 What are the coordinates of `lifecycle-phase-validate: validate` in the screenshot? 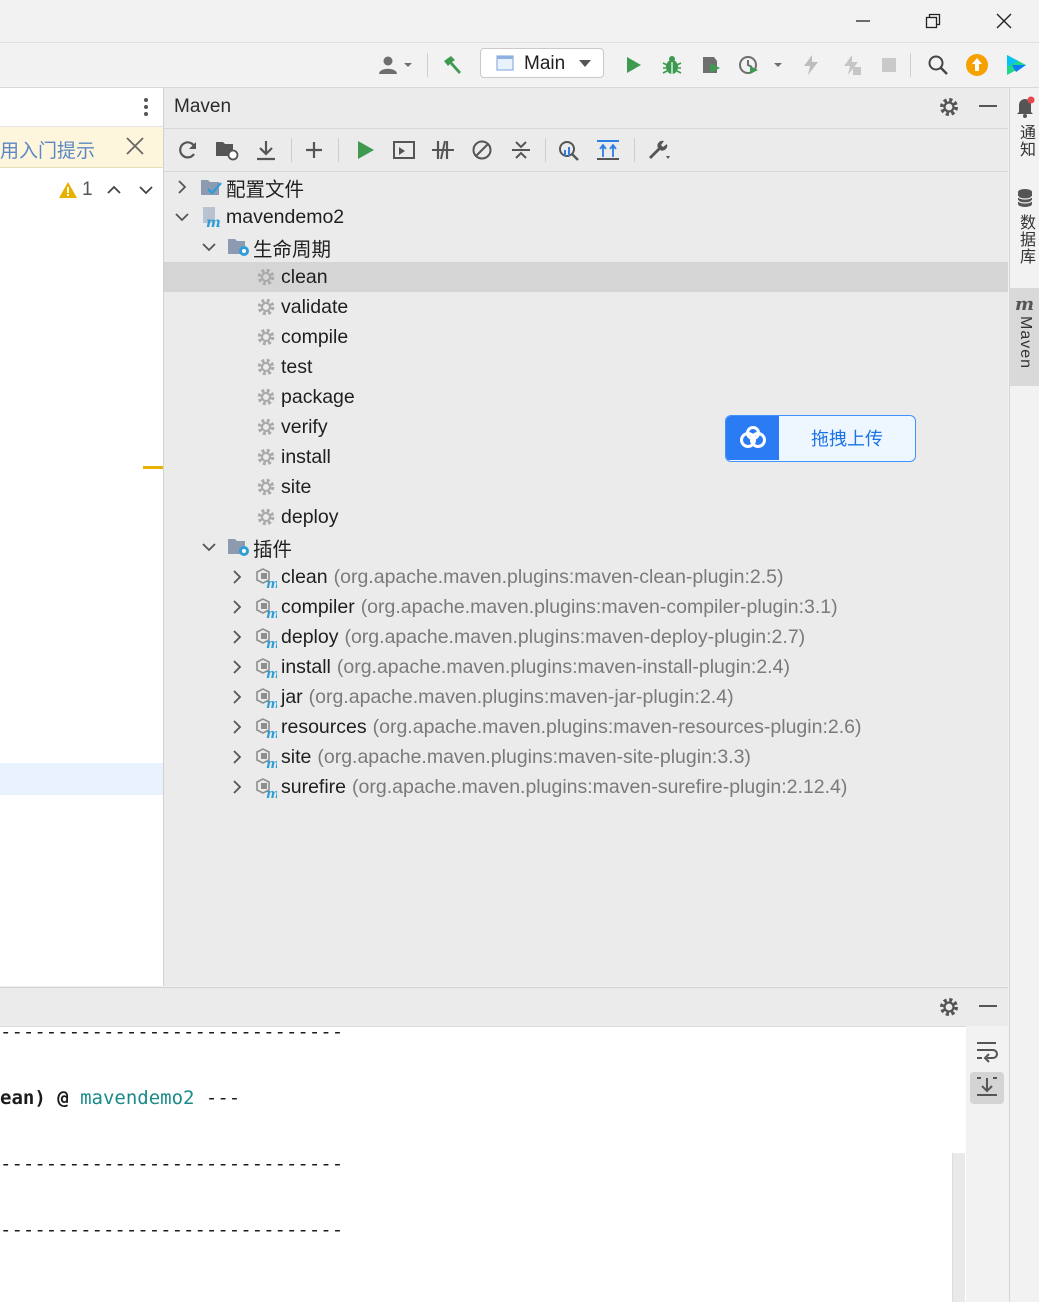 It's located at (586, 307).